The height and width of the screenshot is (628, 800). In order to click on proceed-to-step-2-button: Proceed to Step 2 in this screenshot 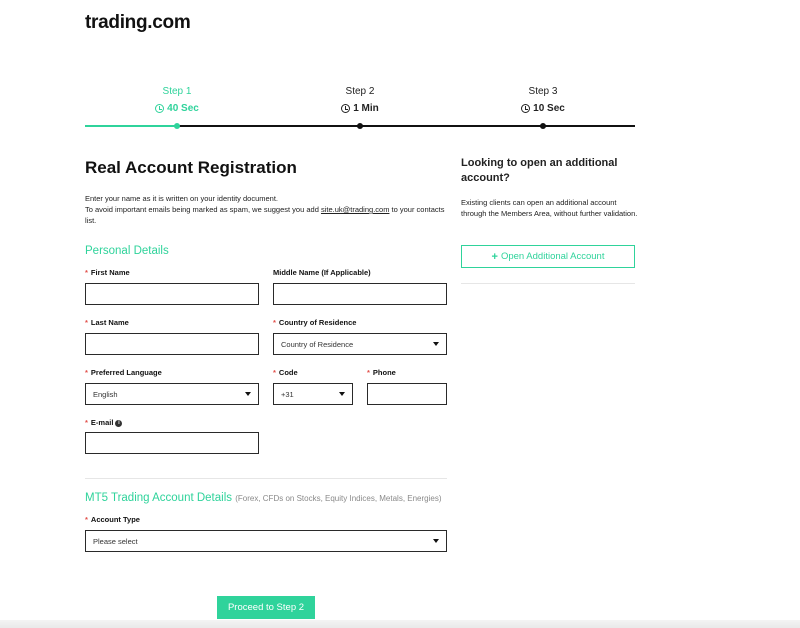, I will do `click(266, 607)`.